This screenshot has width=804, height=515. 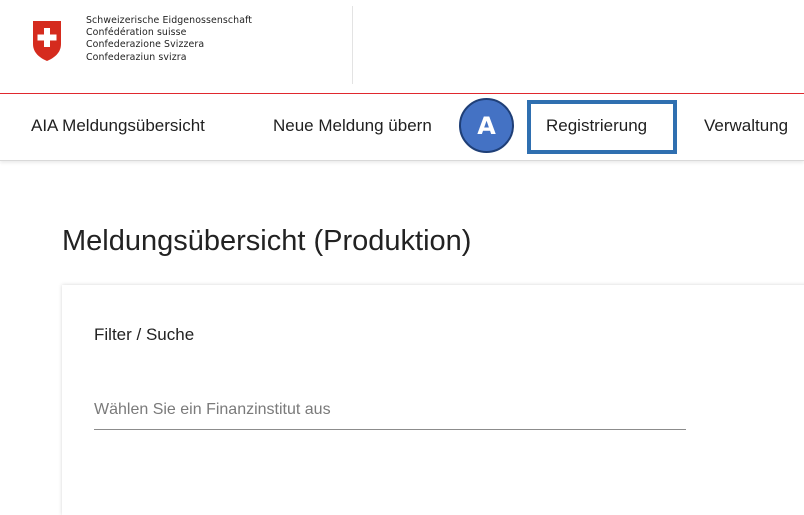 What do you see at coordinates (352, 45) in the screenshot?
I see `header-divider` at bounding box center [352, 45].